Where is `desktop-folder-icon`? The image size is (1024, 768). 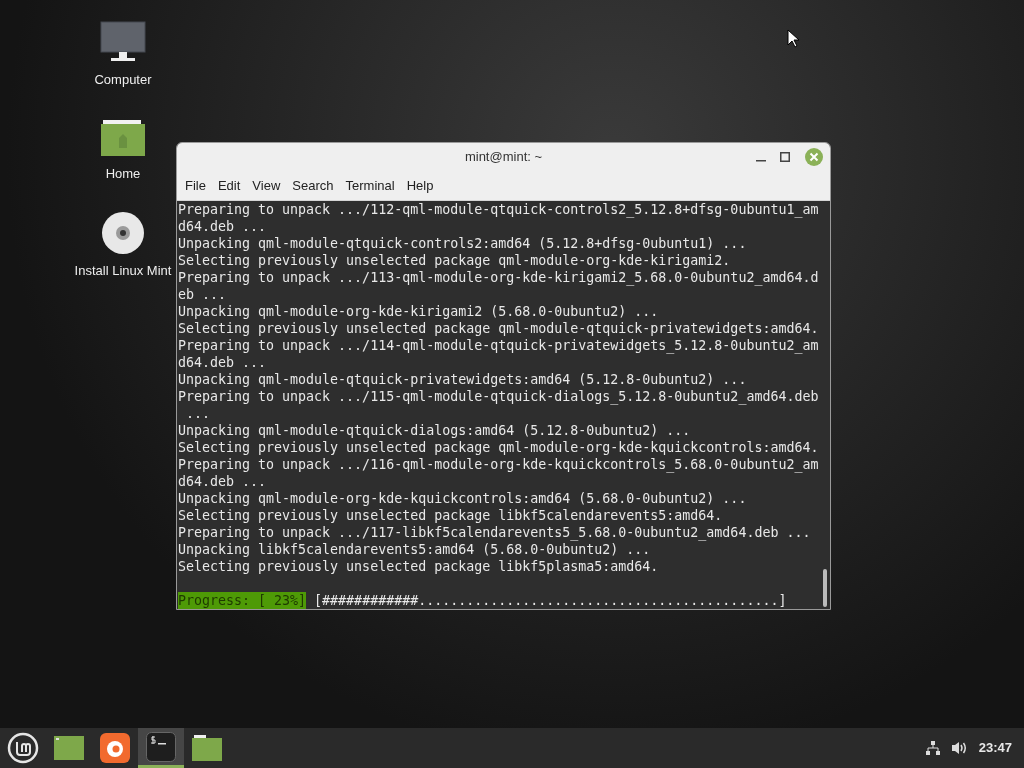
desktop-folder-icon is located at coordinates (69, 748).